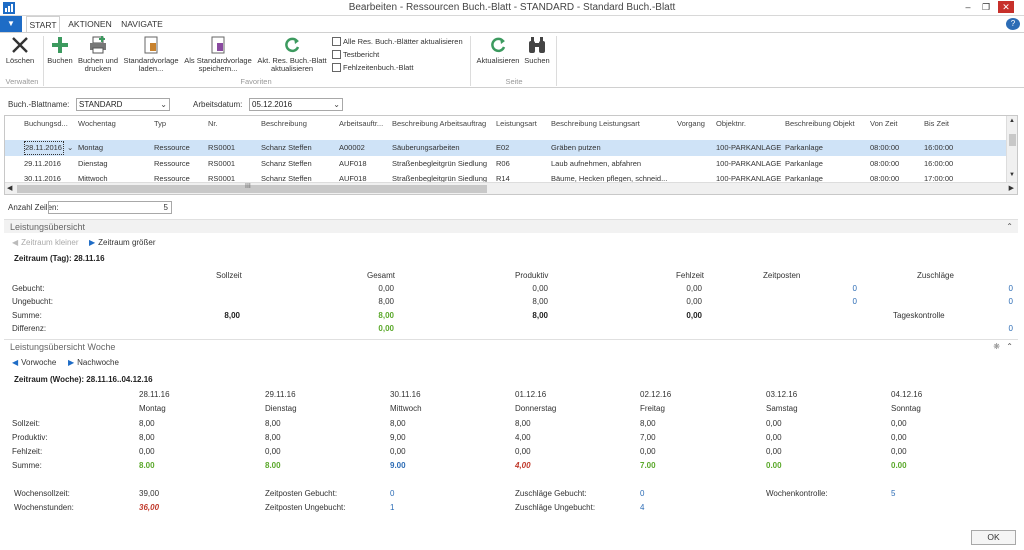 Image resolution: width=1024 pixels, height=550 pixels. What do you see at coordinates (838, 289) in the screenshot?
I see `gebucht-zeitposten-link: 0` at bounding box center [838, 289].